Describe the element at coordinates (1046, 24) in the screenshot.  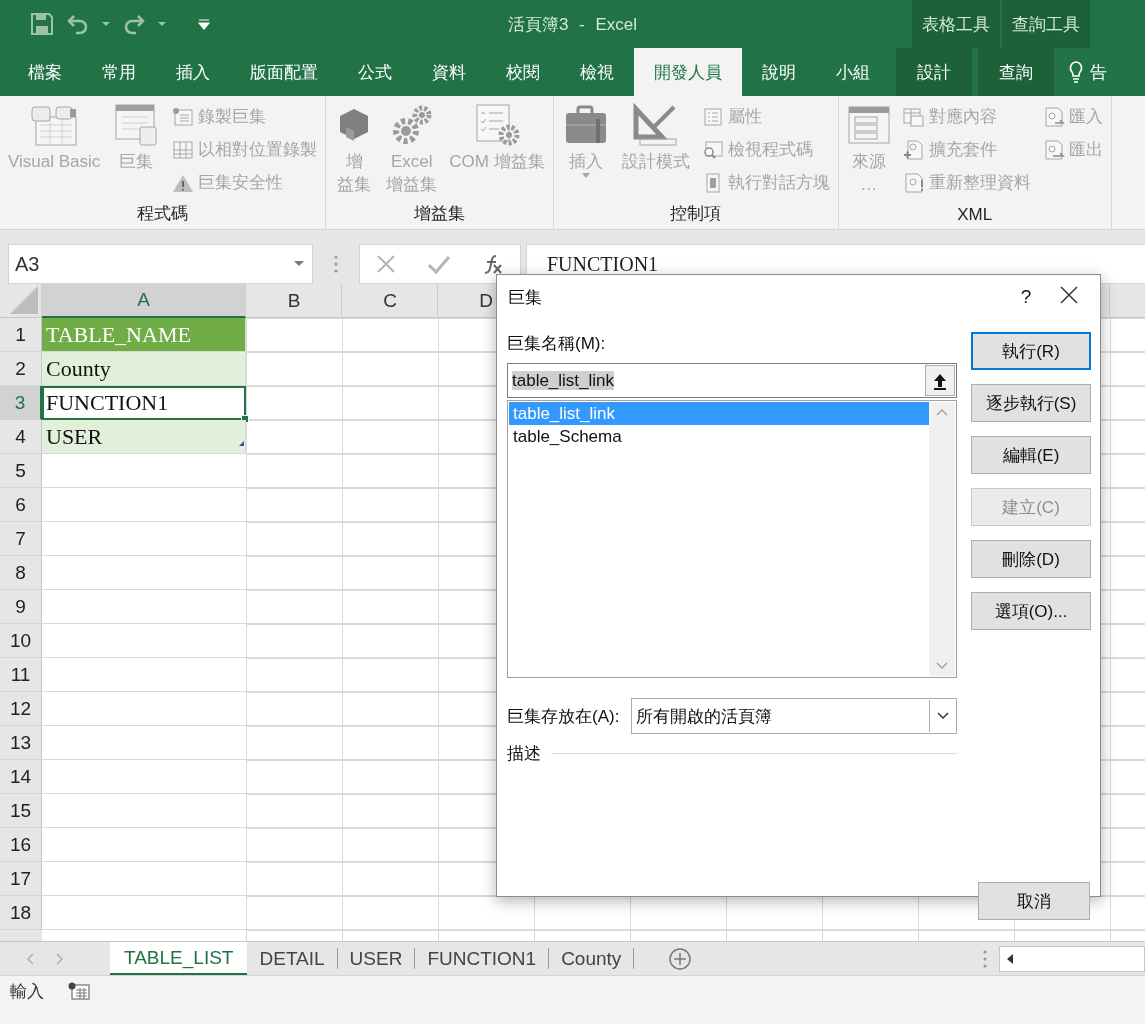
I see `context-tab-label: 查詢工具` at that location.